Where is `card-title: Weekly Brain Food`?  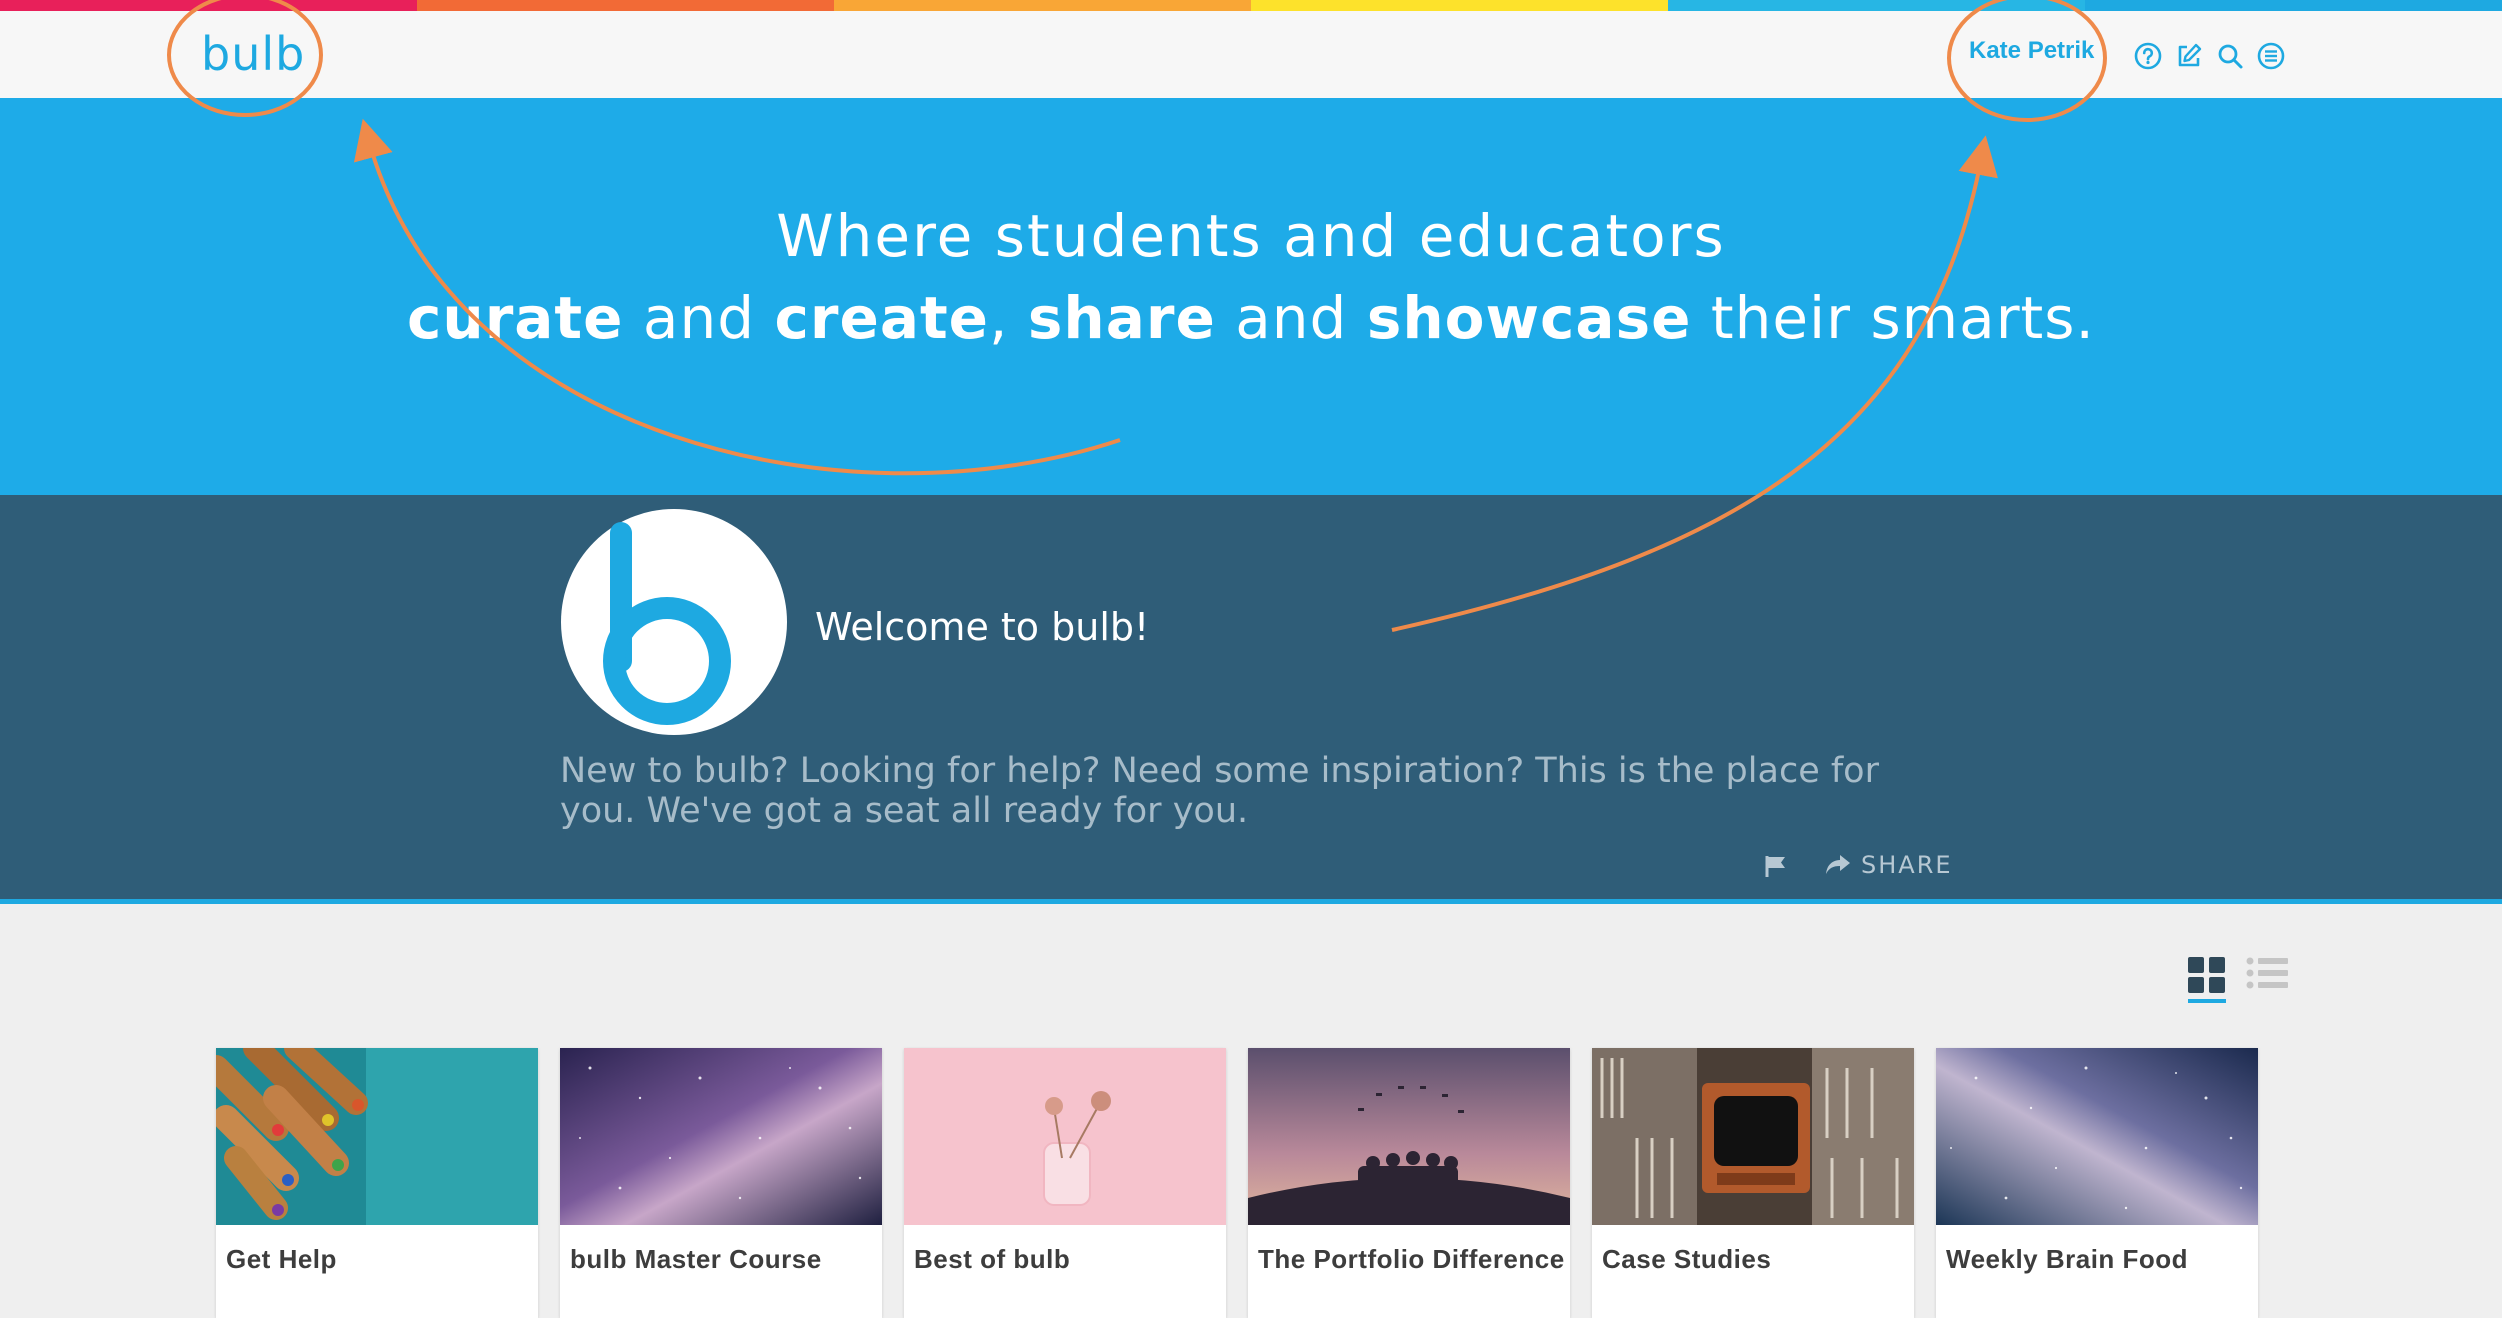 card-title: Weekly Brain Food is located at coordinates (2067, 1259).